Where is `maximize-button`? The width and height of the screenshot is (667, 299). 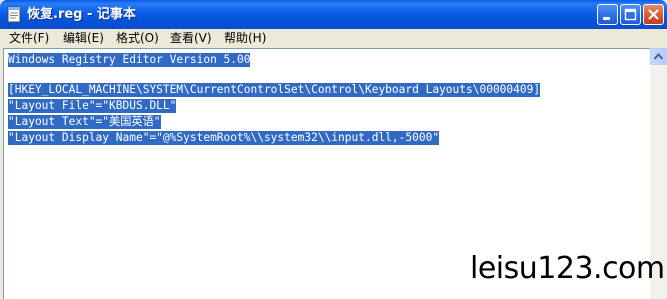 maximize-button is located at coordinates (630, 14).